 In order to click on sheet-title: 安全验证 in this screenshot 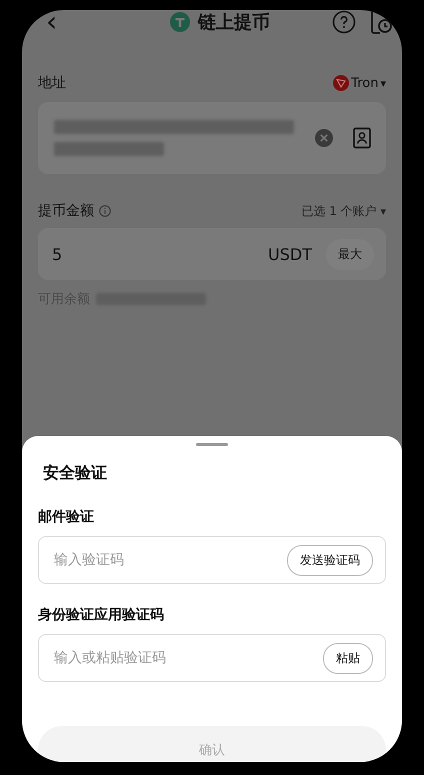, I will do `click(75, 473)`.